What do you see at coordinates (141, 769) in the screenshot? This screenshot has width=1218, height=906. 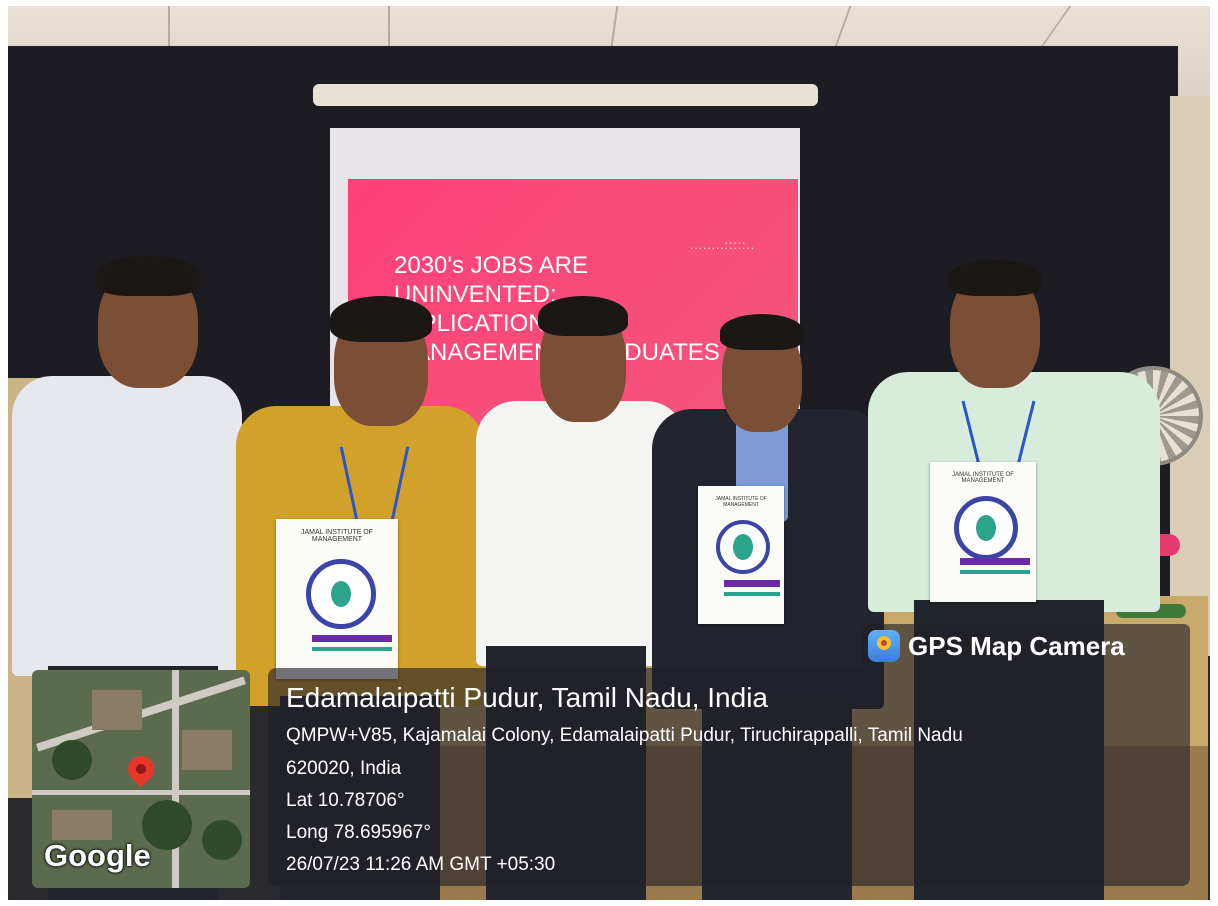 I see `map-location-pin-icon` at bounding box center [141, 769].